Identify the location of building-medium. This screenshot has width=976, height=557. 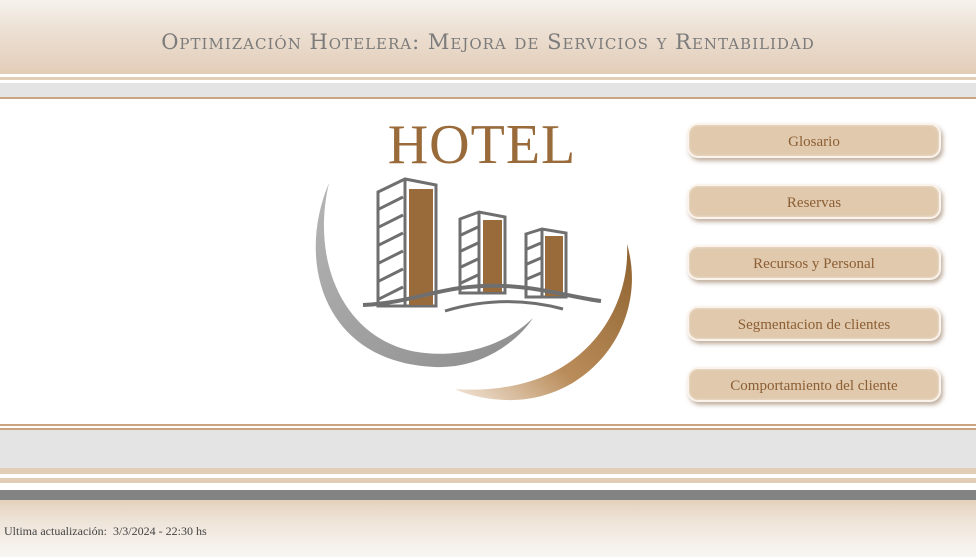
(482, 252).